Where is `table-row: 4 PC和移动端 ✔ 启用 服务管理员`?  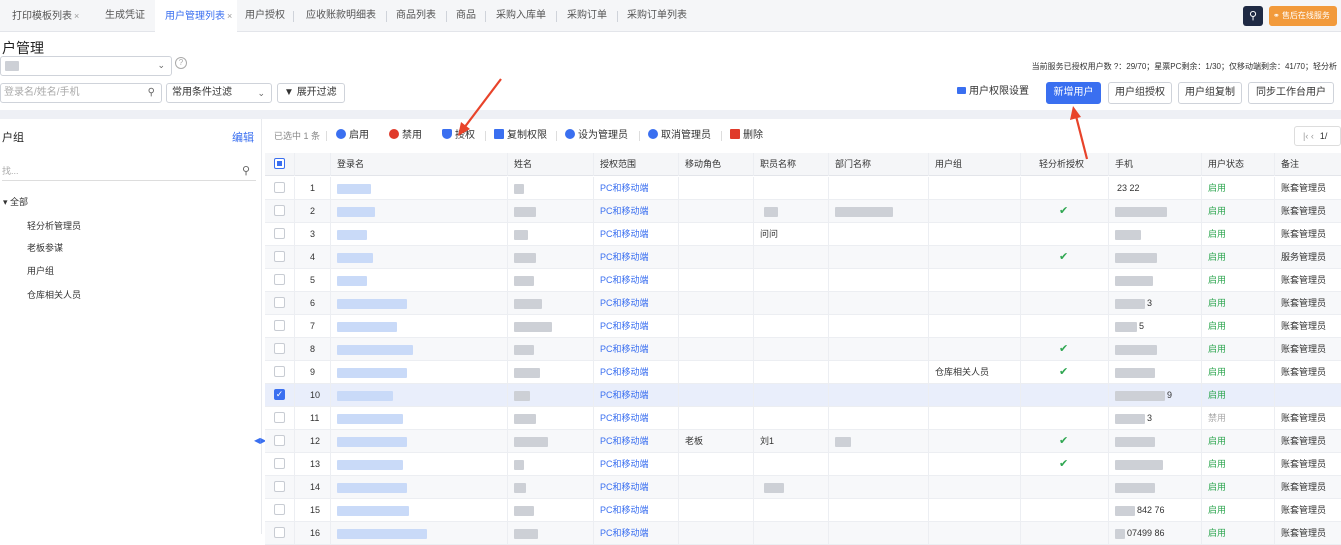 table-row: 4 PC和移动端 ✔ 启用 服务管理员 is located at coordinates (803, 257).